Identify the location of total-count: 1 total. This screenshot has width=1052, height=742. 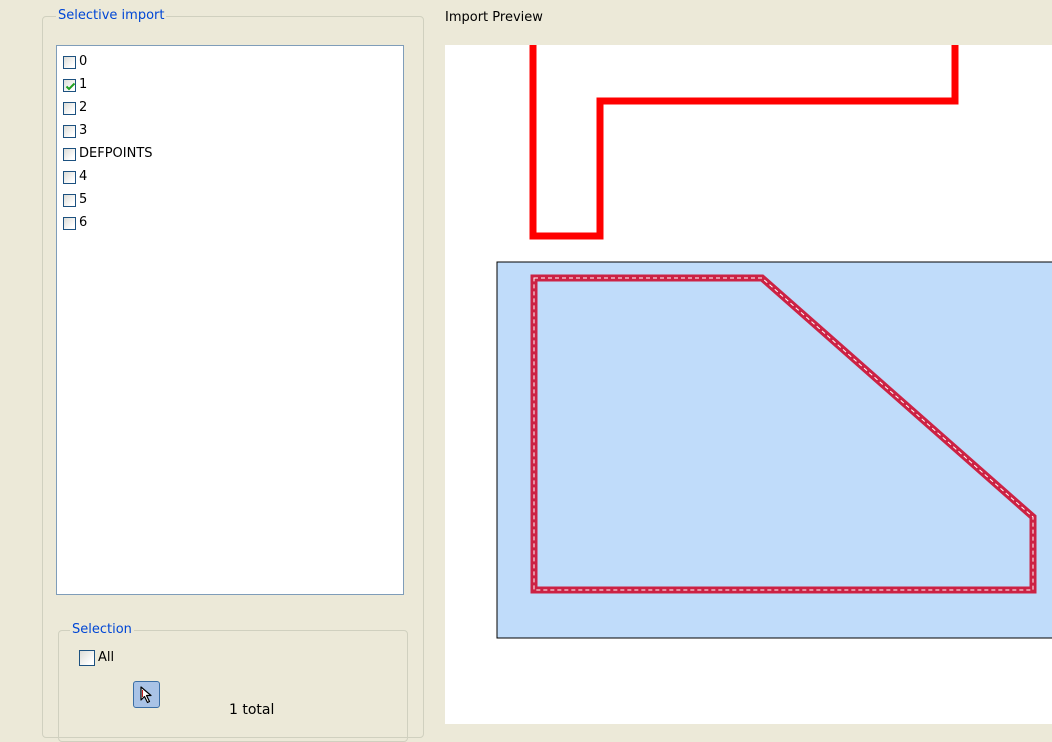
(252, 710).